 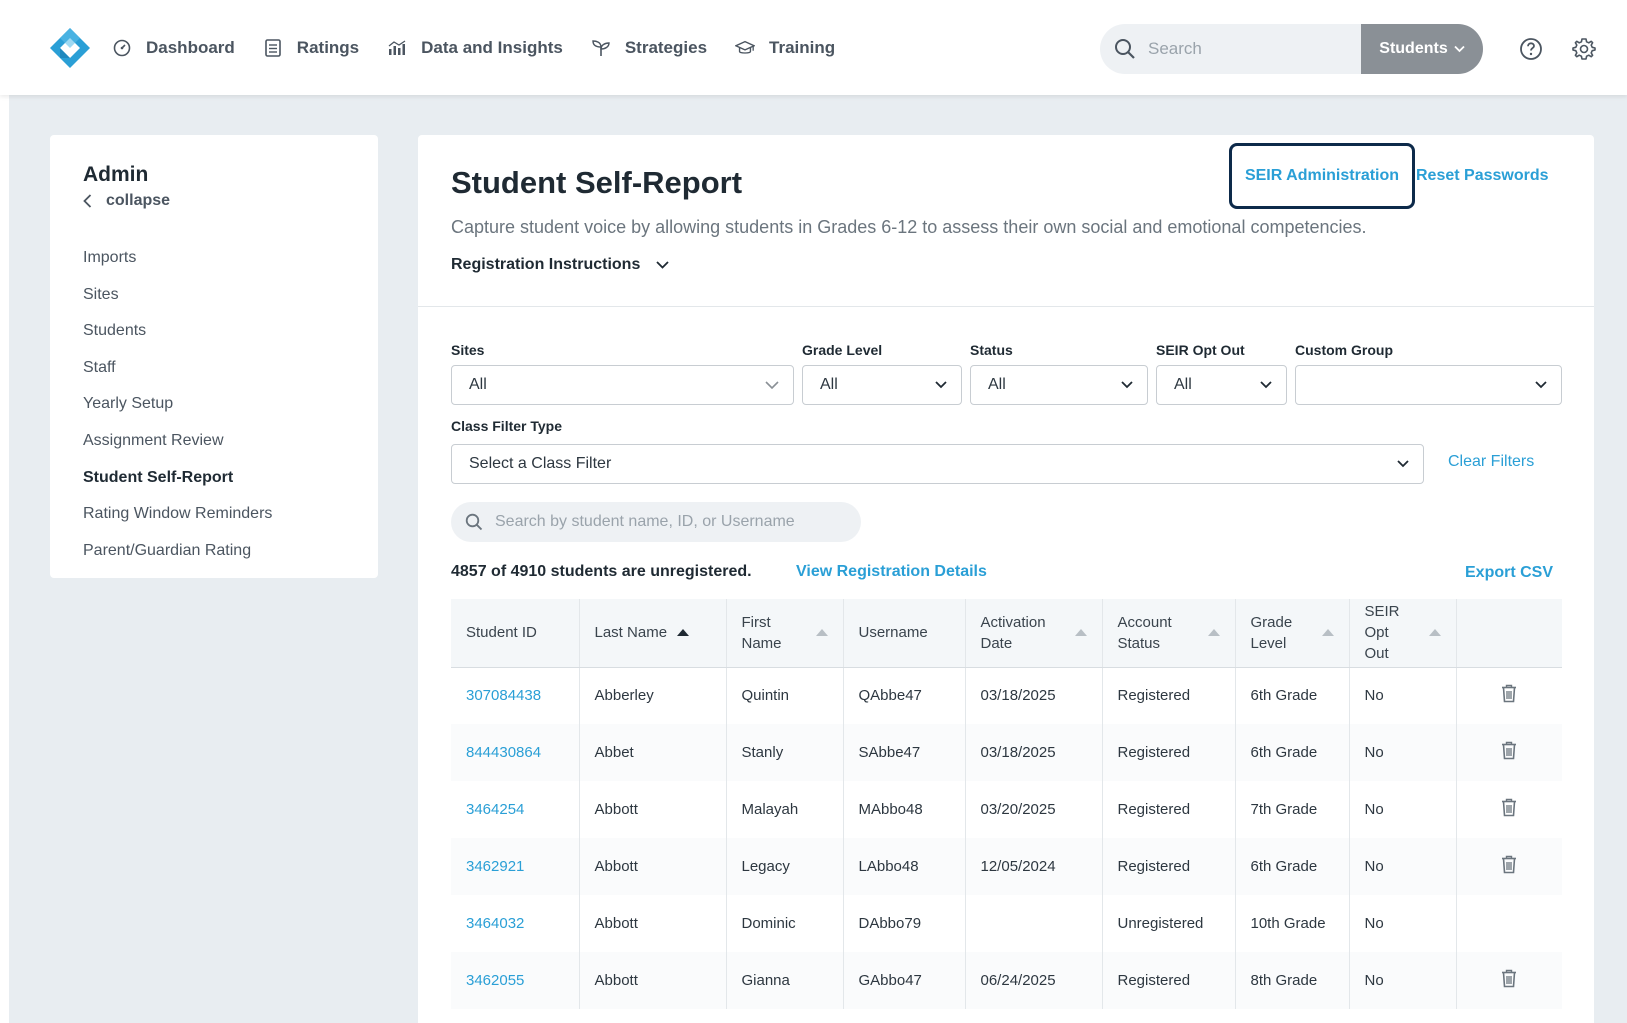 What do you see at coordinates (492, 47) in the screenshot?
I see `nav-data-insights-label: Data and Insights` at bounding box center [492, 47].